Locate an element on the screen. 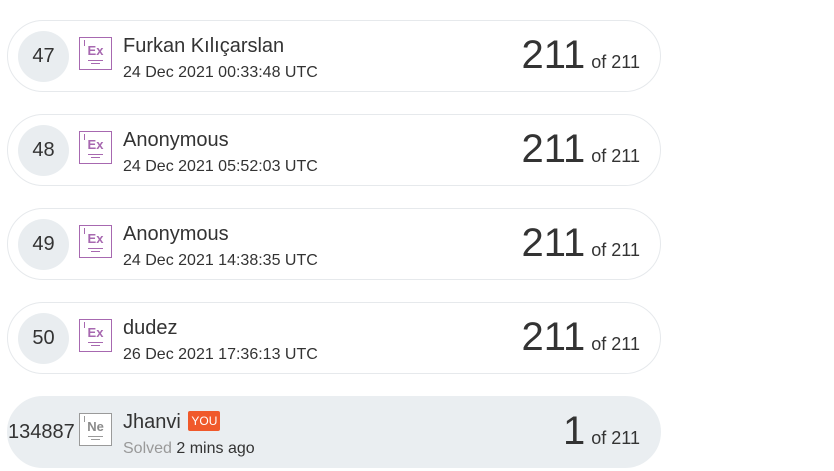 The image size is (834, 471). rank-badge: 50 is located at coordinates (43, 338).